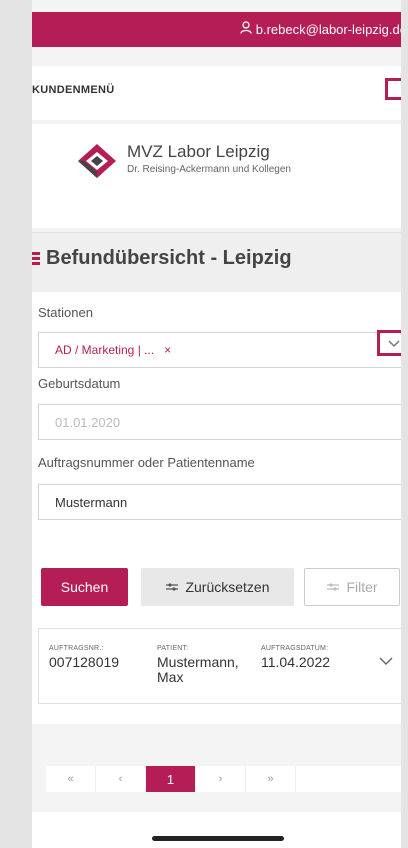 The width and height of the screenshot is (408, 848). Describe the element at coordinates (36, 259) in the screenshot. I see `list-icon` at that location.